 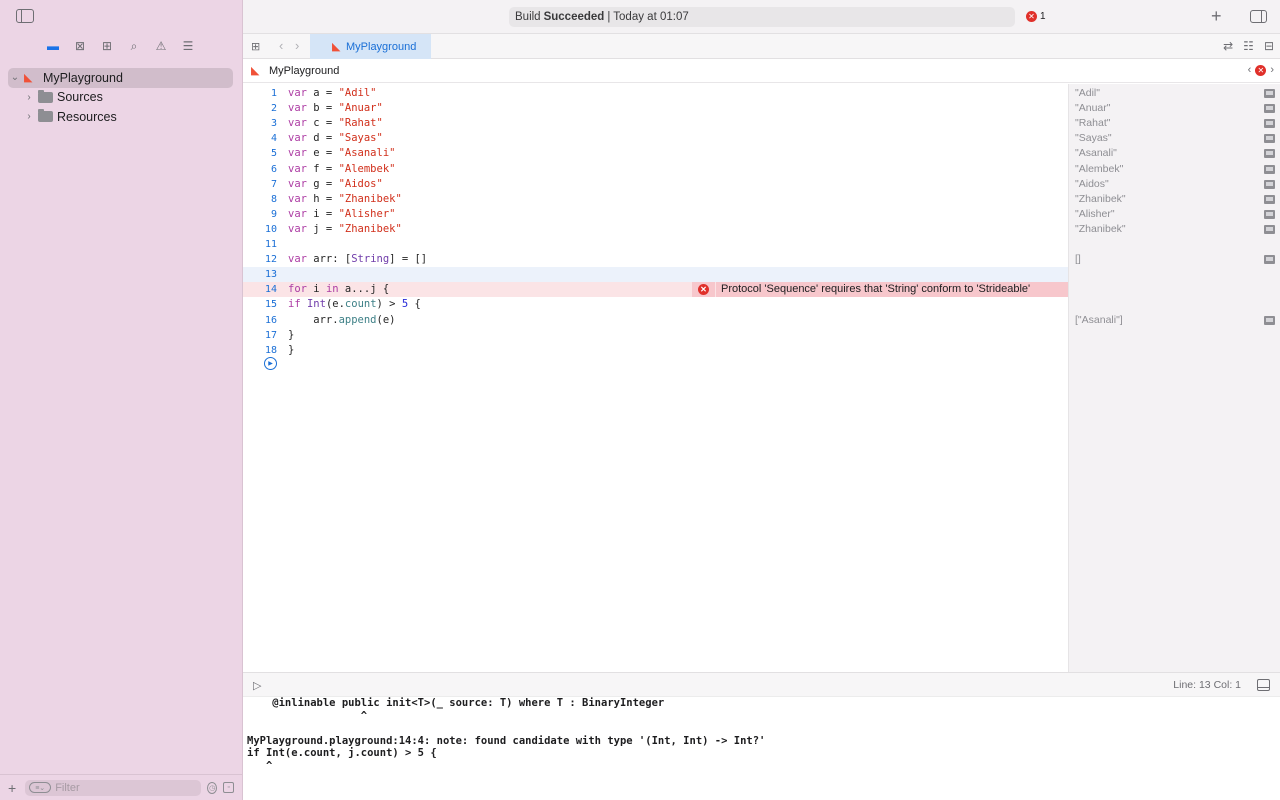 I want to click on recent-files-icon: ◷, so click(x=212, y=787).